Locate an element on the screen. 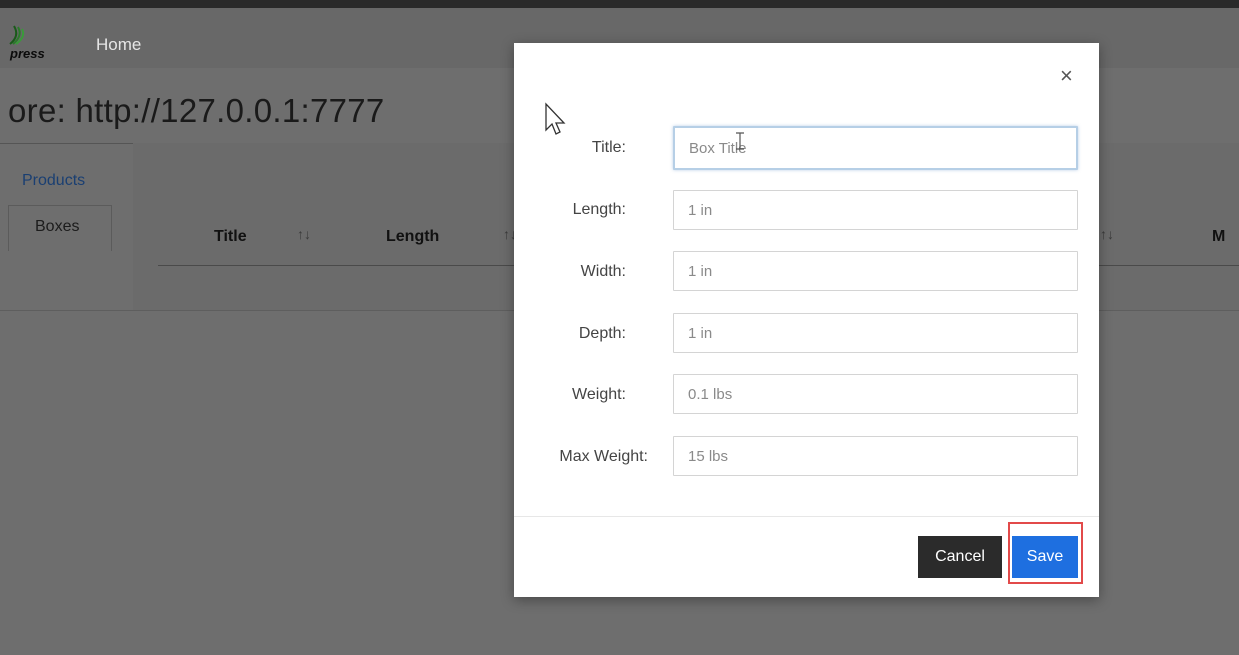 This screenshot has height=655, width=1239. max-weight-label: Max Weight: is located at coordinates (603, 456).